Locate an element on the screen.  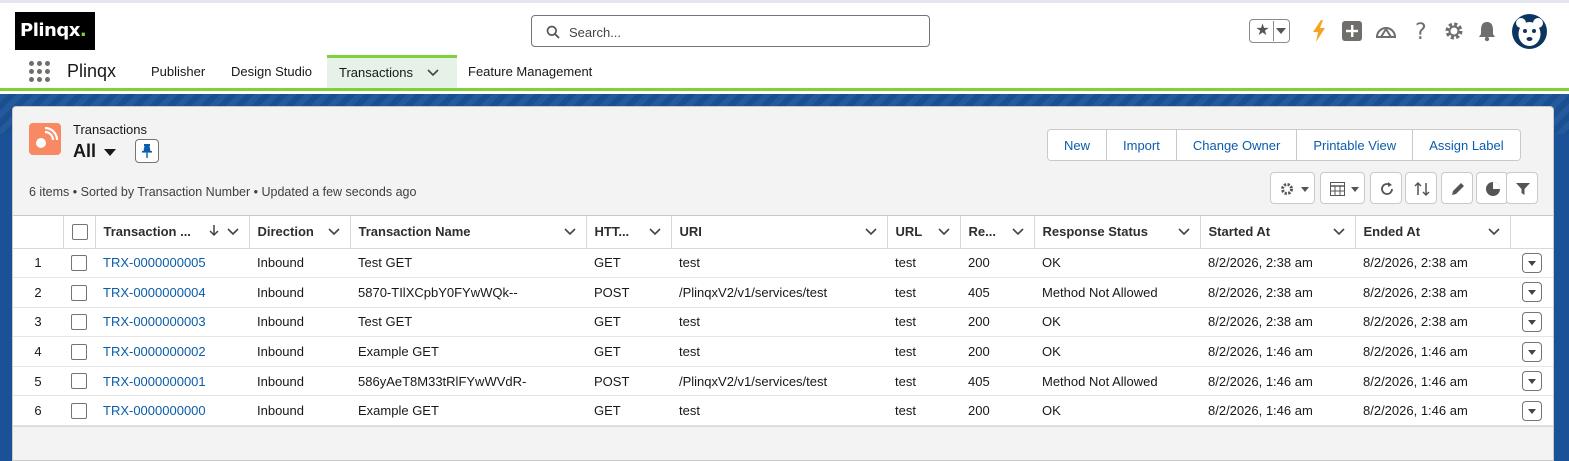
nav-item-feature-management: Feature Management is located at coordinates (530, 71).